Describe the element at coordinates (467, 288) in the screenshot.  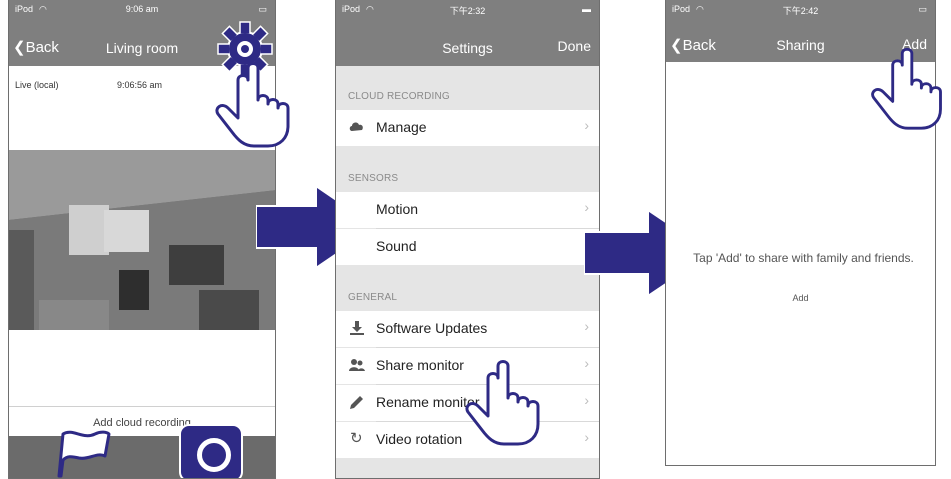
I see `section-general: GENERAL` at that location.